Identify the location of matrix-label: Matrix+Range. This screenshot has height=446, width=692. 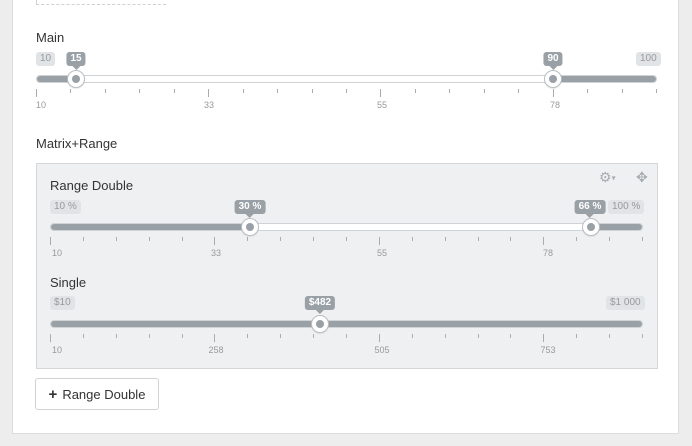
(77, 143).